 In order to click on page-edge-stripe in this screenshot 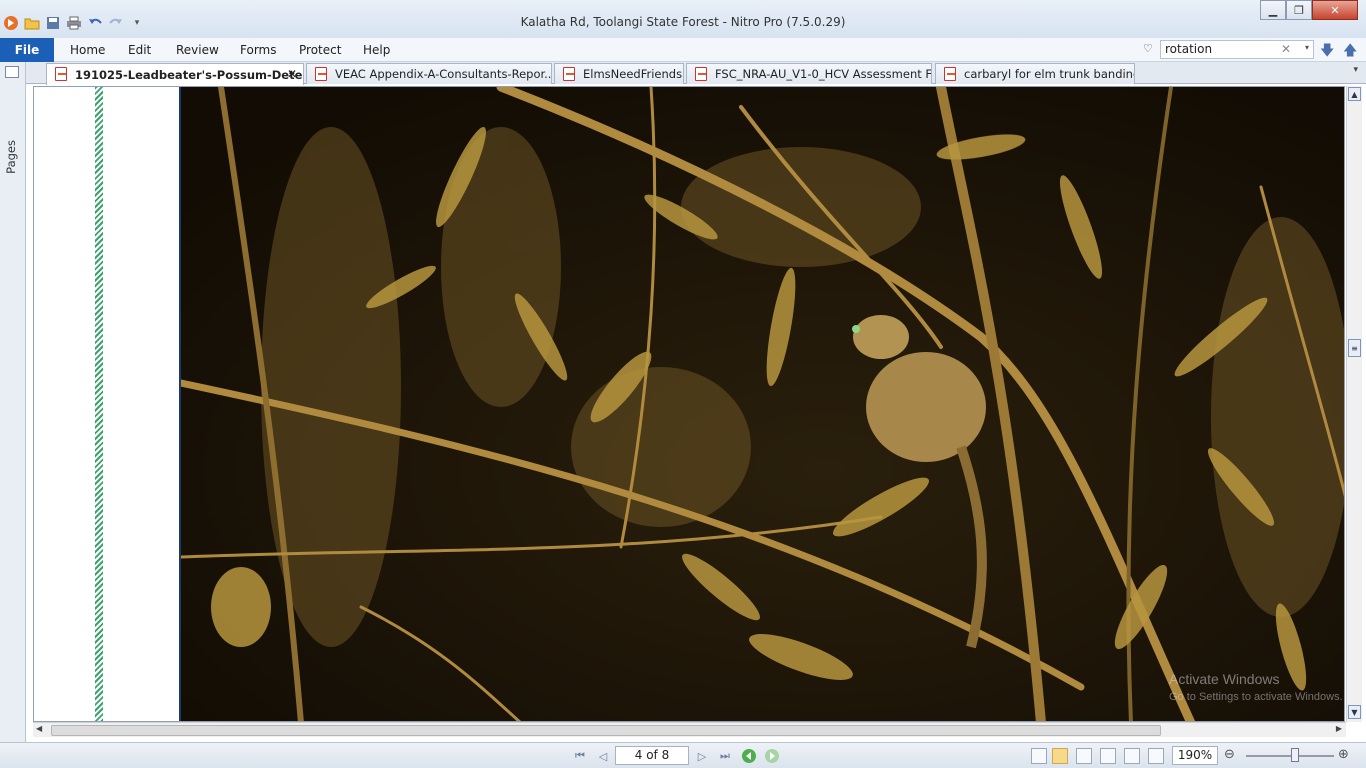, I will do `click(99, 404)`.